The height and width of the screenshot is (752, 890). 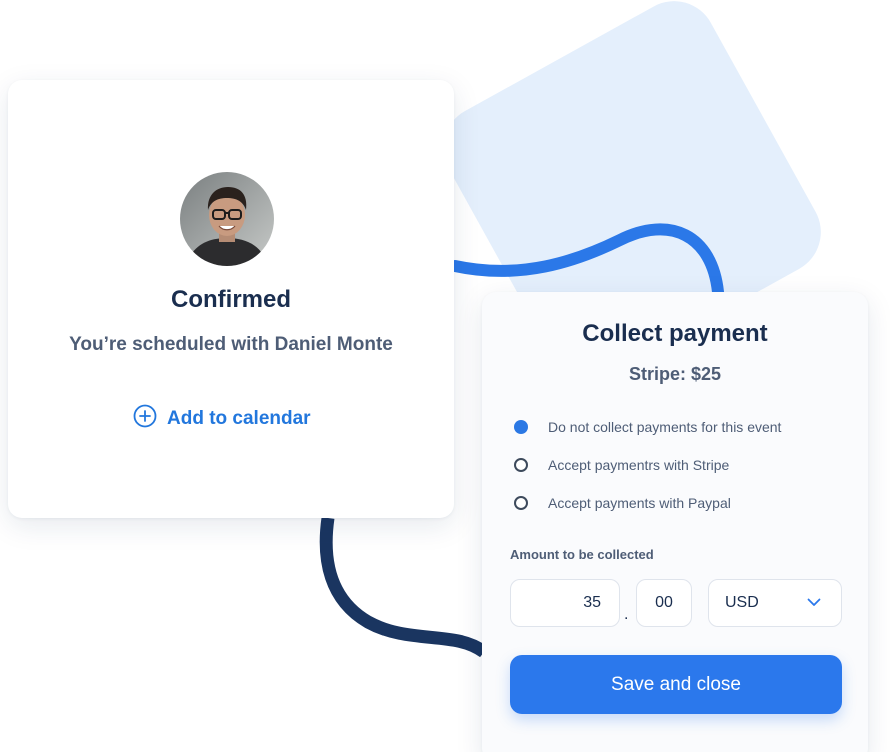 I want to click on amount-label: Amount to be collected, so click(x=582, y=554).